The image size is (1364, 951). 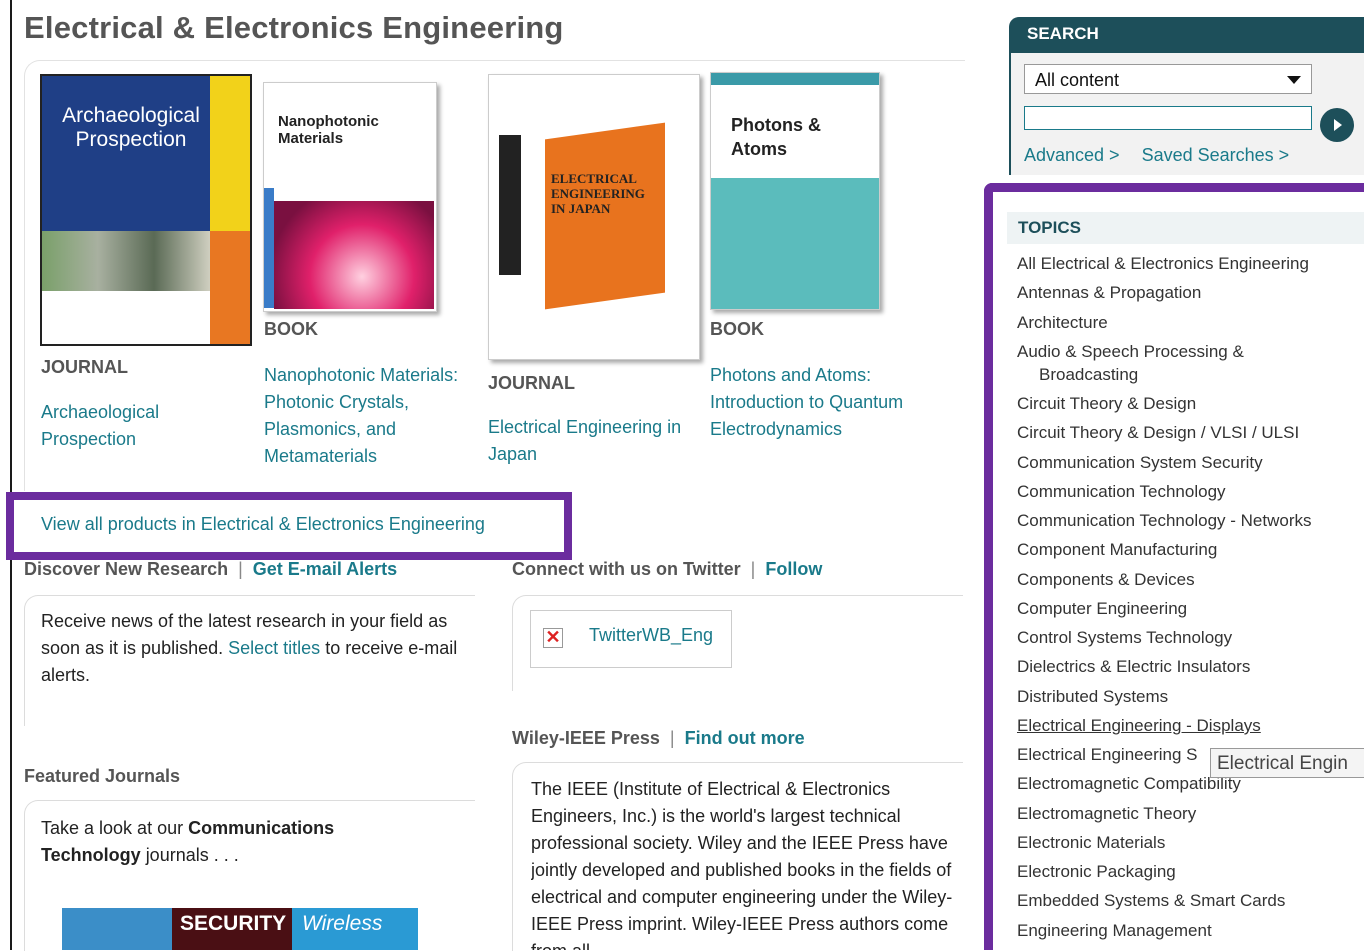 I want to click on featured-journals-image: SECURITY Wireless, so click(x=240, y=929).